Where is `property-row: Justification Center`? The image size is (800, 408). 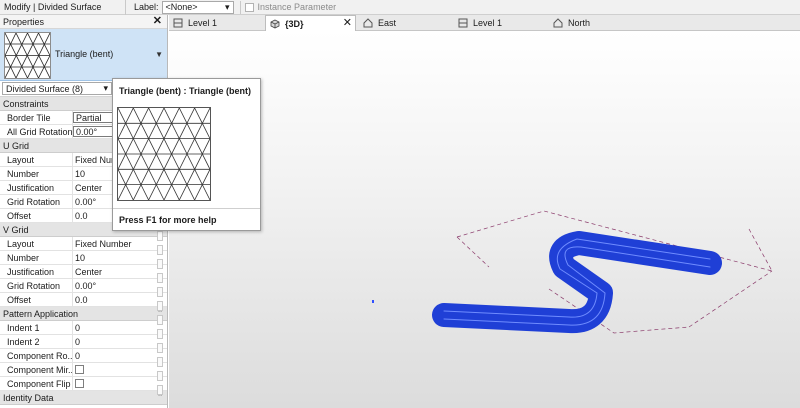
property-row: Justification Center is located at coordinates (83, 272).